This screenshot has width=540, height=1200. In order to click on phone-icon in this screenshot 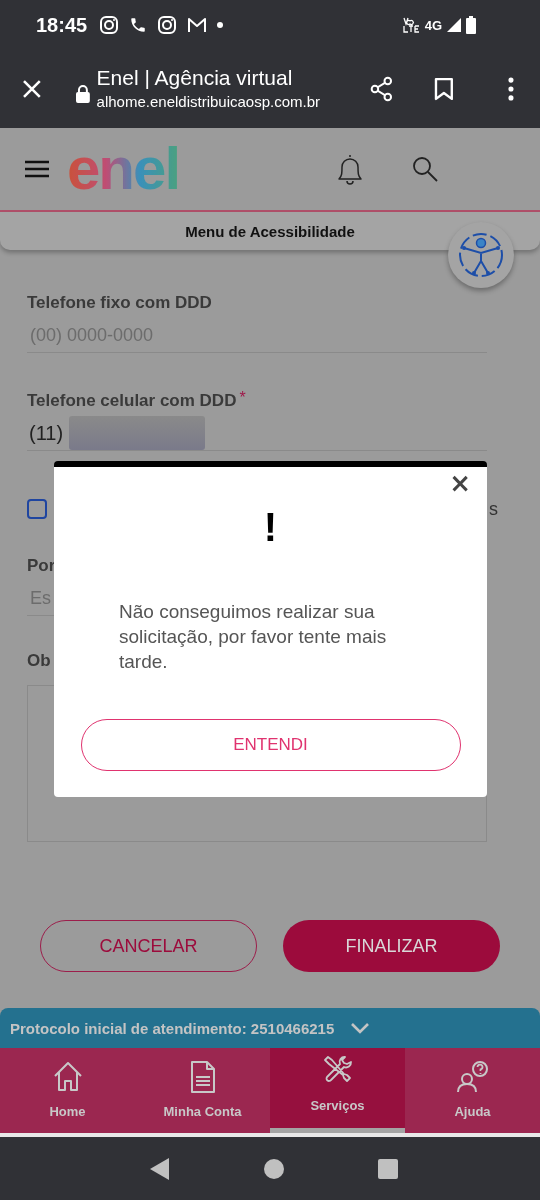, I will do `click(138, 25)`.